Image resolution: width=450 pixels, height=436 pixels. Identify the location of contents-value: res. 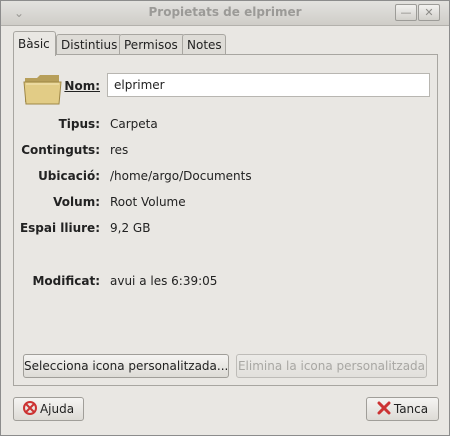
(119, 150).